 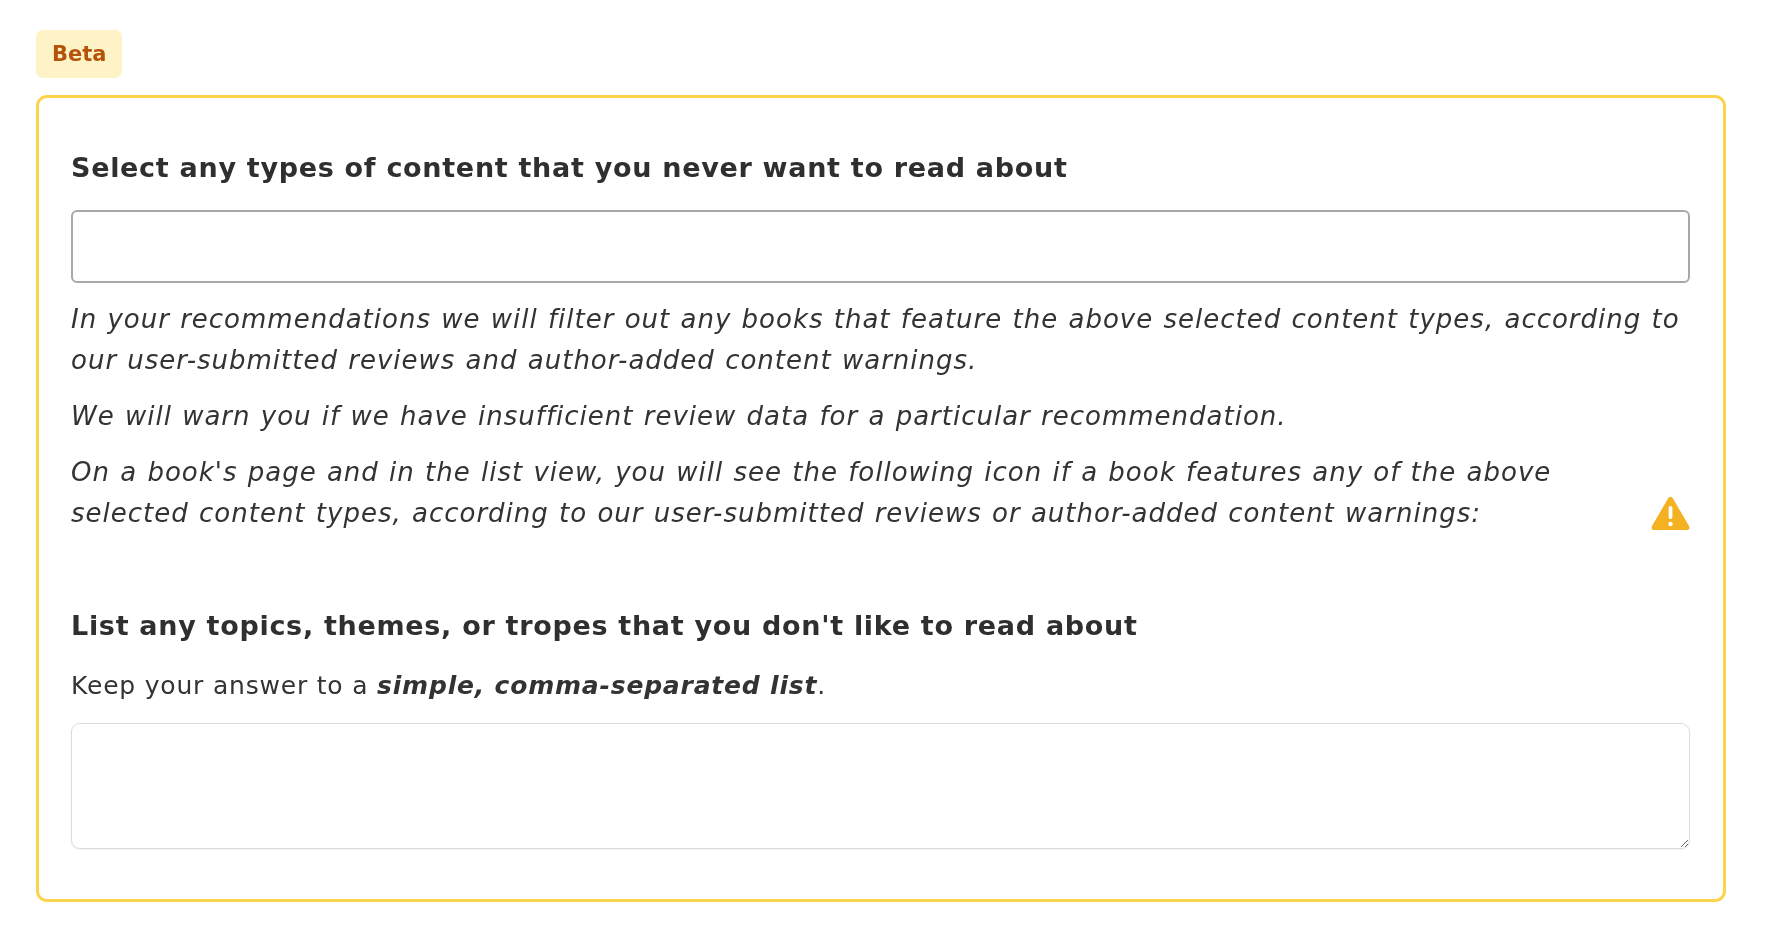 What do you see at coordinates (570, 168) in the screenshot?
I see `section-heading: Select any types of content that you never want to read about` at bounding box center [570, 168].